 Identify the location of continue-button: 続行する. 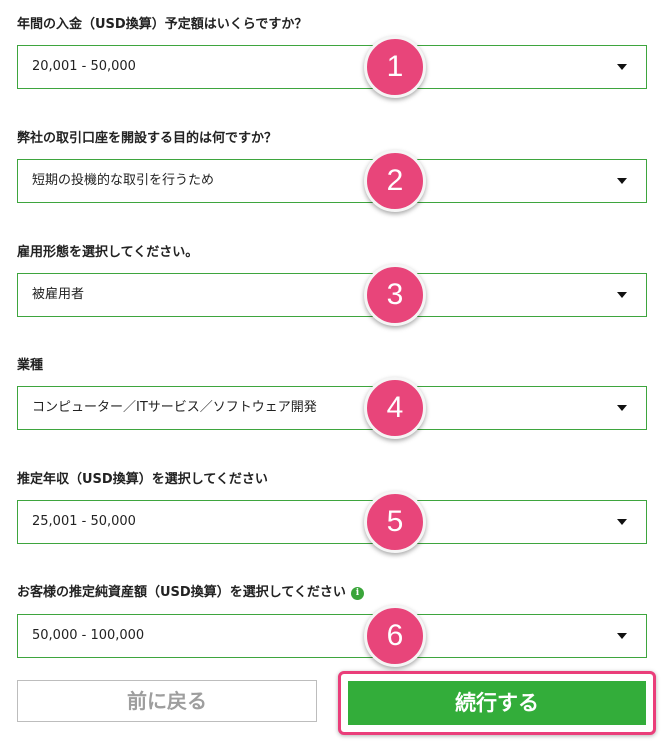
(497, 703).